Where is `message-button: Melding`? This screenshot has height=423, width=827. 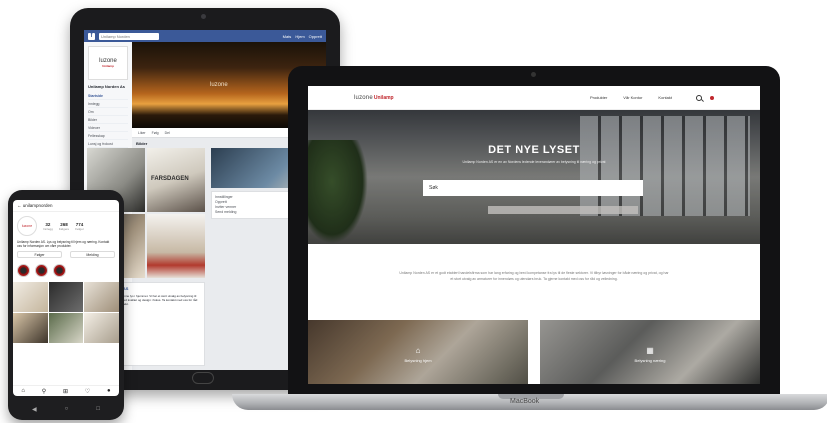 message-button: Melding is located at coordinates (92, 254).